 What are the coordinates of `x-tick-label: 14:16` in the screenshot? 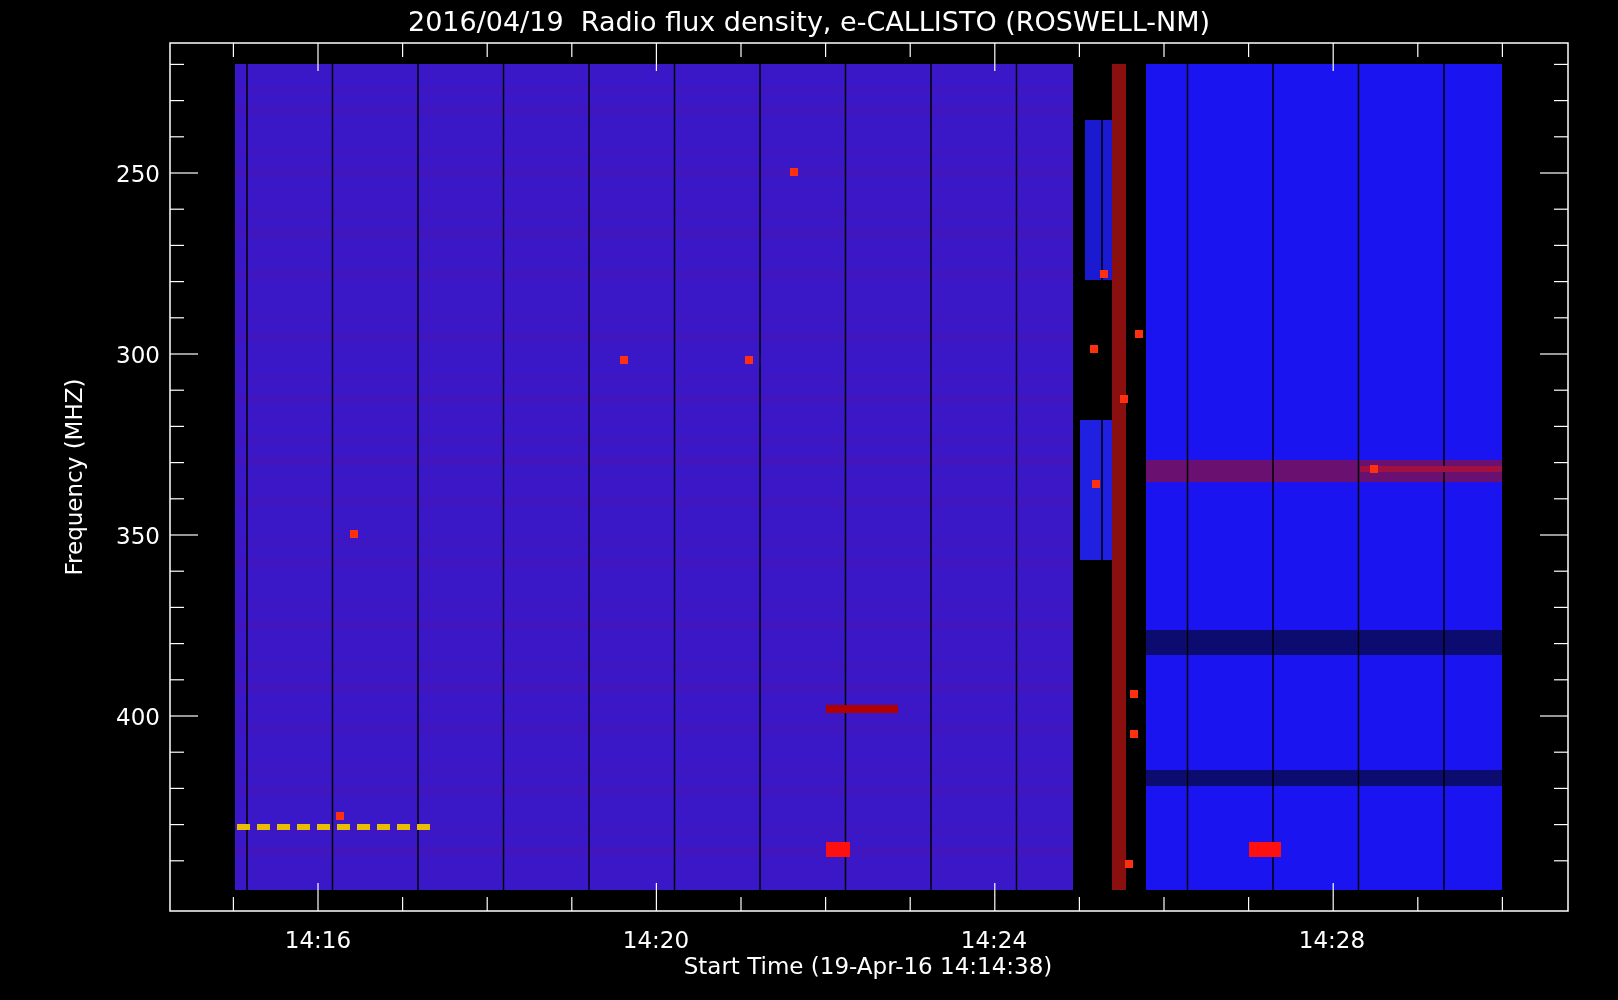 It's located at (318, 940).